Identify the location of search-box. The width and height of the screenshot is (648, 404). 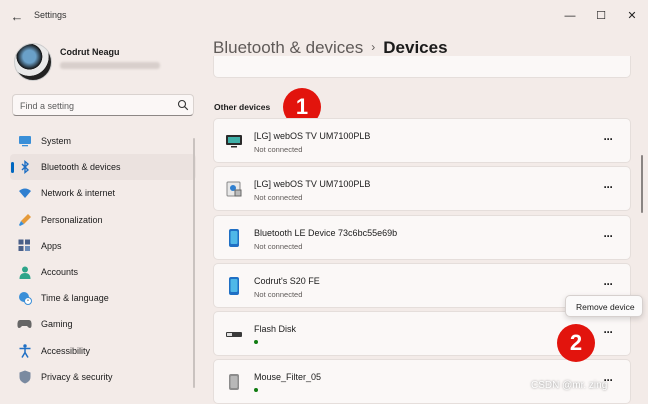
(103, 105).